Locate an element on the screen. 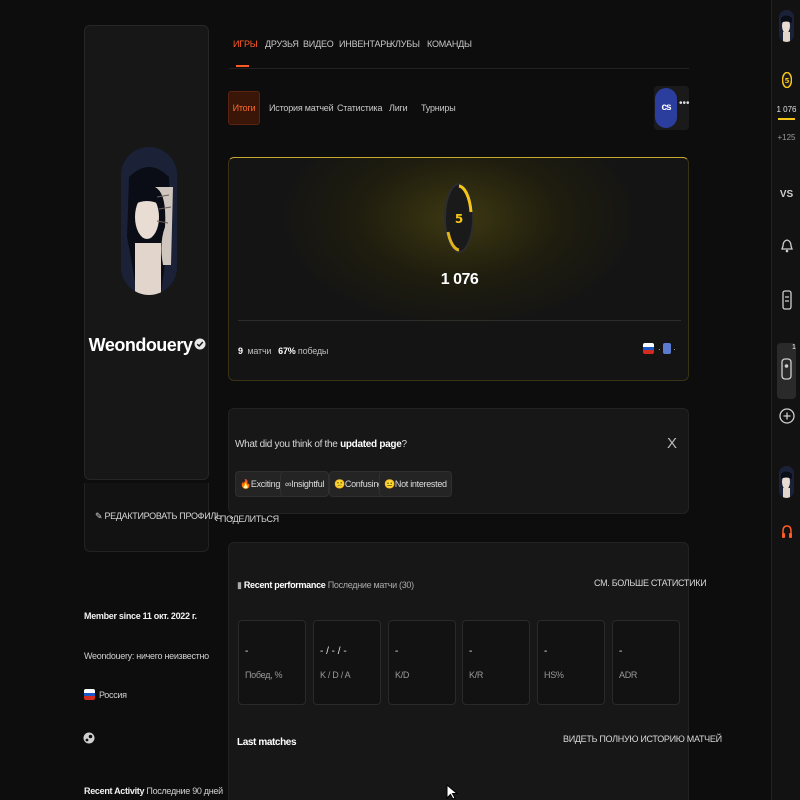 Image resolution: width=800 pixels, height=800 pixels. rail-friend-avatar is located at coordinates (786, 482).